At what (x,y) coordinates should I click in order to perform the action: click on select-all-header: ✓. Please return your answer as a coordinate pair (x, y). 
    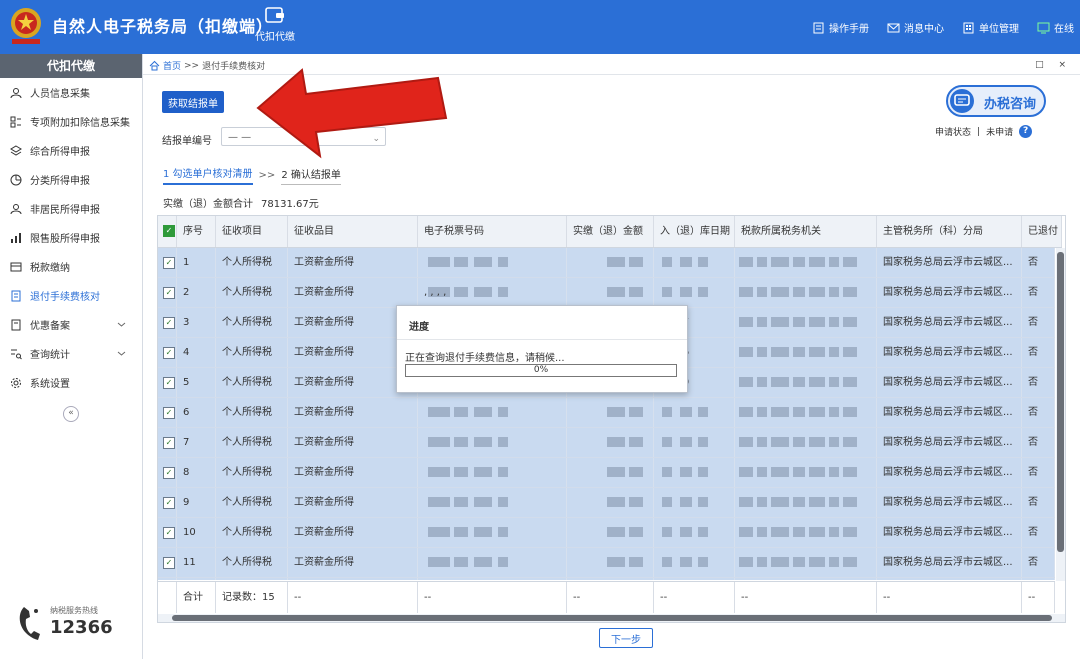
    Looking at the image, I should click on (167, 231).